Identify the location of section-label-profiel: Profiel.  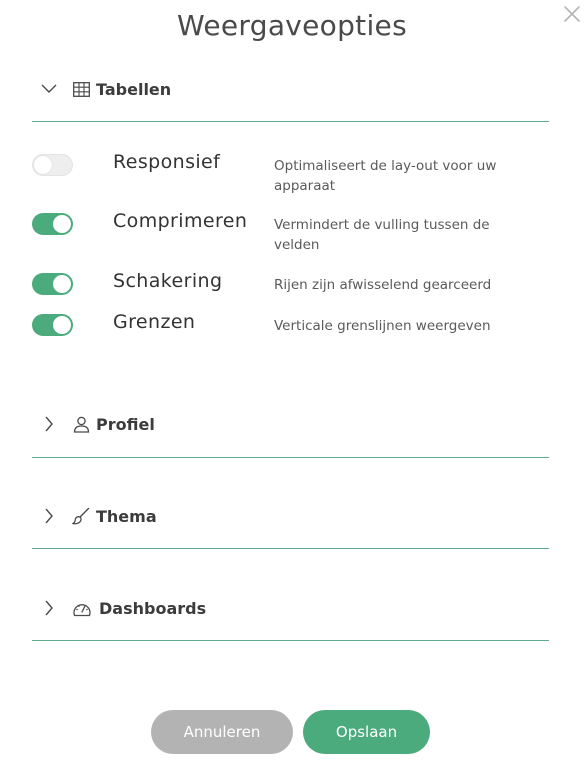
(125, 424).